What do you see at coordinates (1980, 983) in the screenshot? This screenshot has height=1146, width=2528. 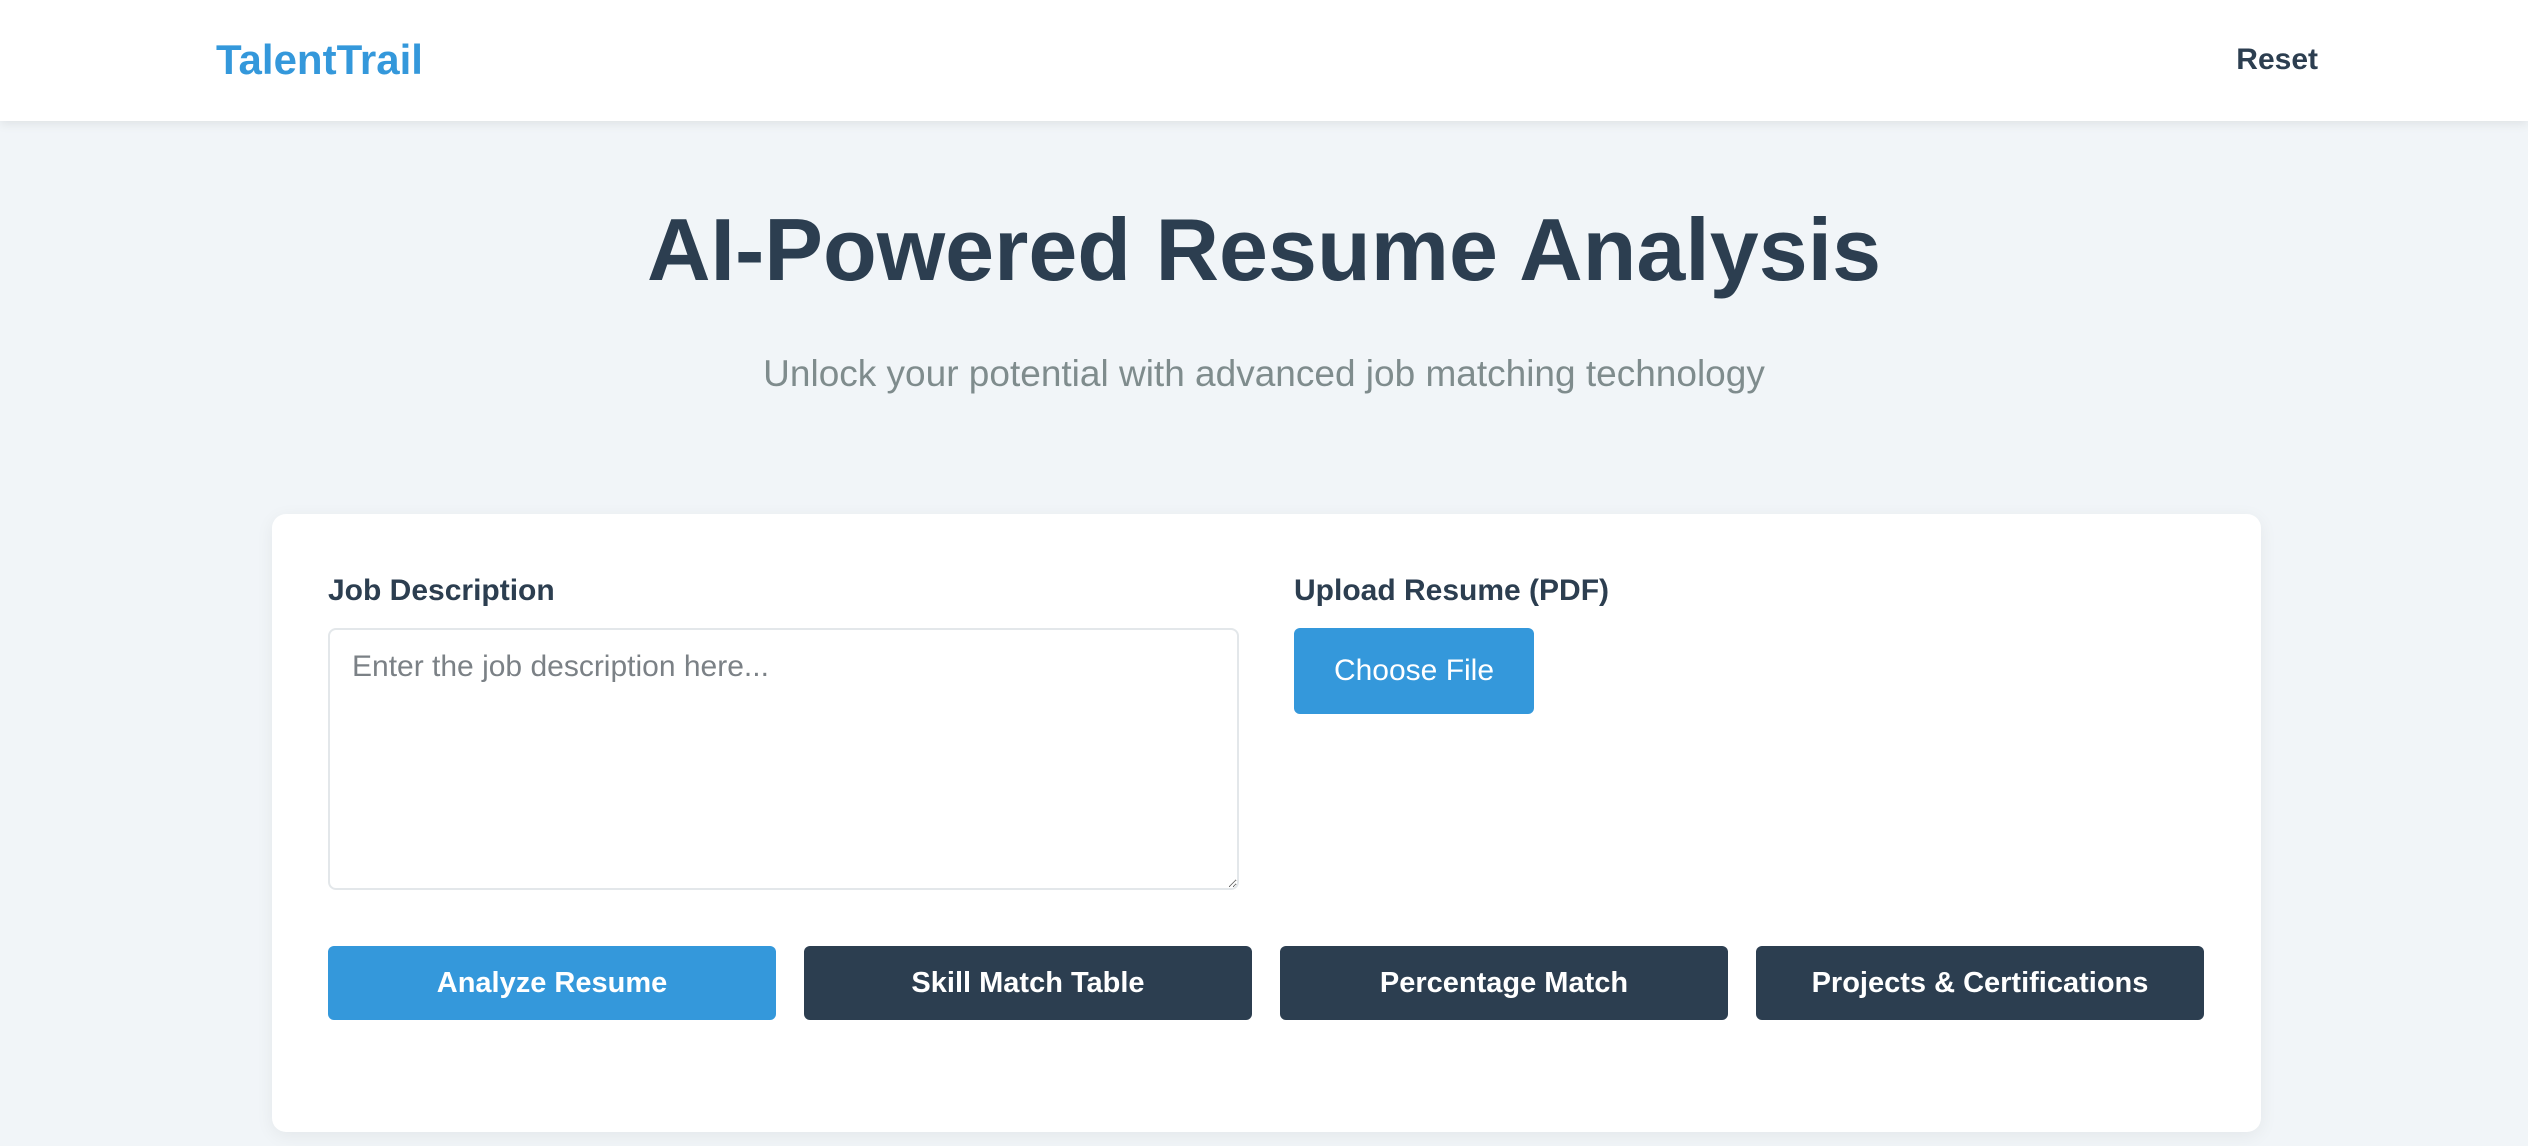 I see `projects-certifications-button: Projects & Certifications` at bounding box center [1980, 983].